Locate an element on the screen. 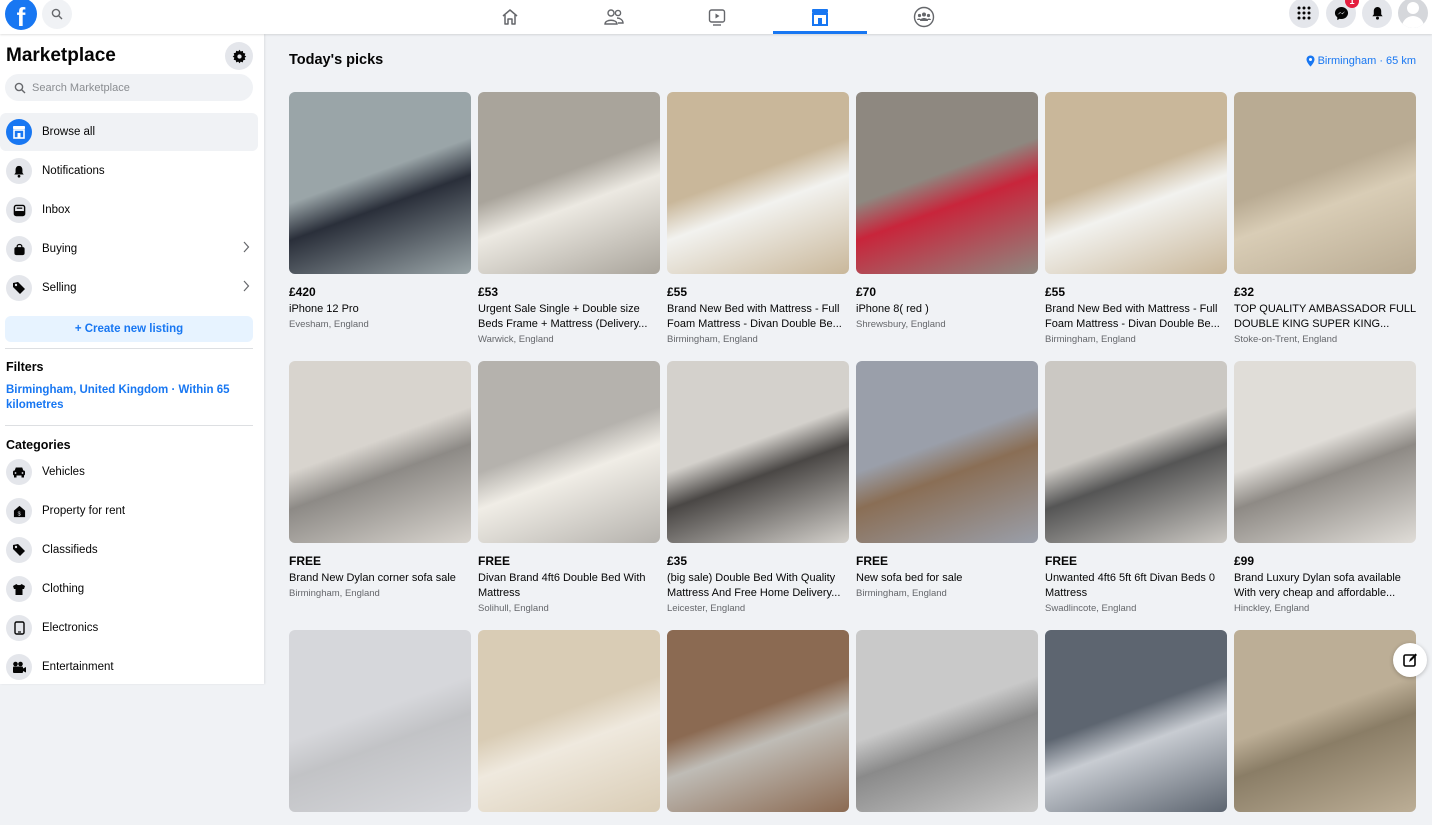 The height and width of the screenshot is (825, 1432). listing-card: £70 iPhone 8( red ) Shrewsbury, England is located at coordinates (947, 211).